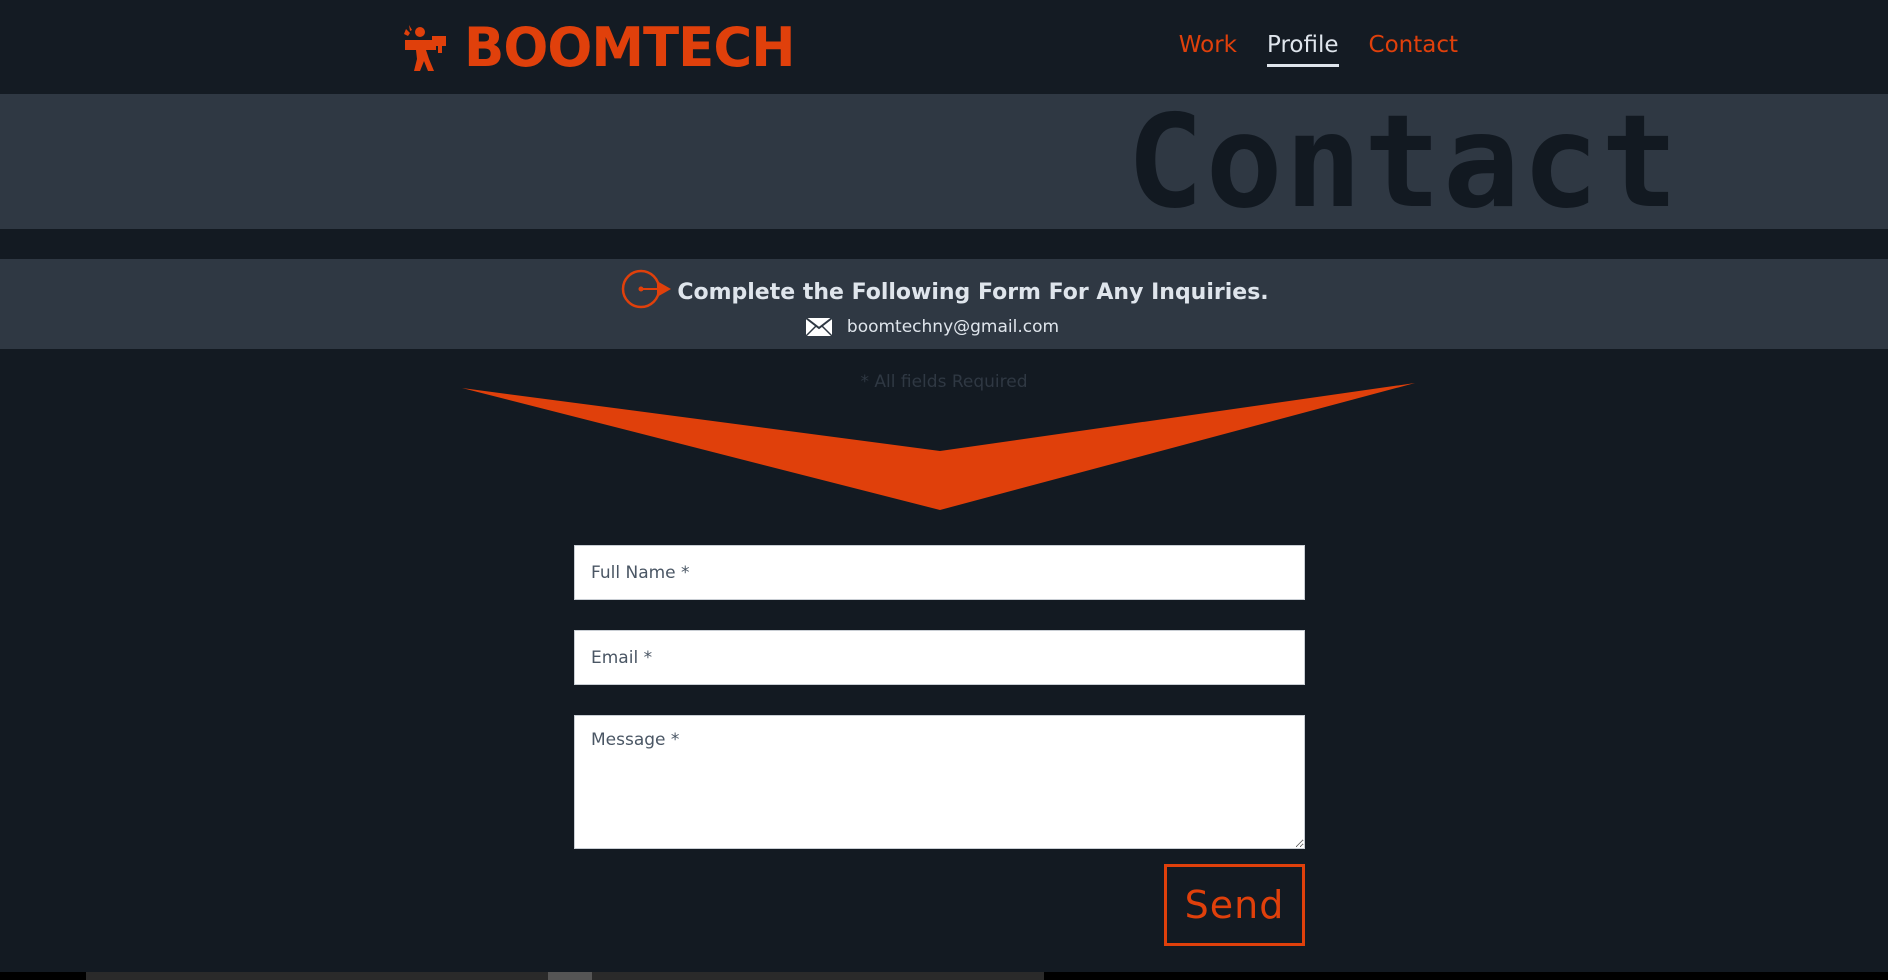  I want to click on horizontal-scrollbar-thumb, so click(570, 976).